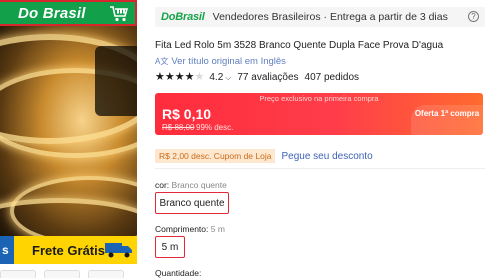 This screenshot has height=278, width=500. Describe the element at coordinates (332, 77) in the screenshot. I see `orders-count: 407 pedidos` at that location.